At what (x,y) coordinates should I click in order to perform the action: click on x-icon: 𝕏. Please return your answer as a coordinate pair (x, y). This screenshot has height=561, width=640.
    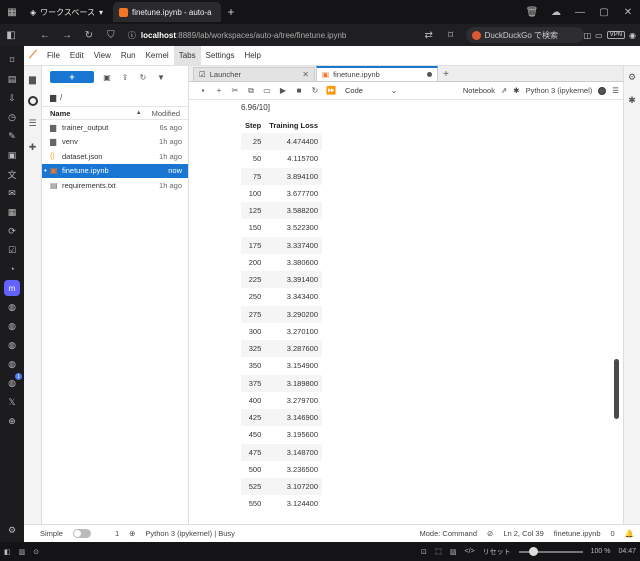
    Looking at the image, I should click on (12, 402).